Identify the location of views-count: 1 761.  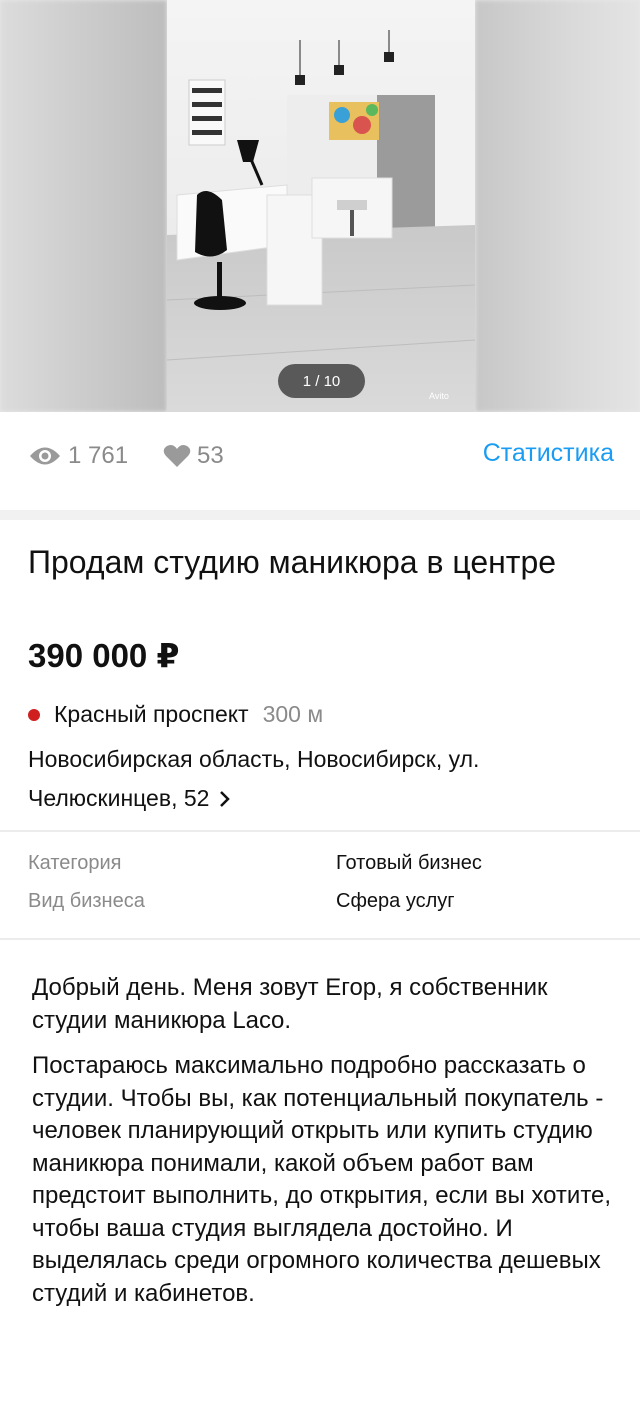
(78, 456).